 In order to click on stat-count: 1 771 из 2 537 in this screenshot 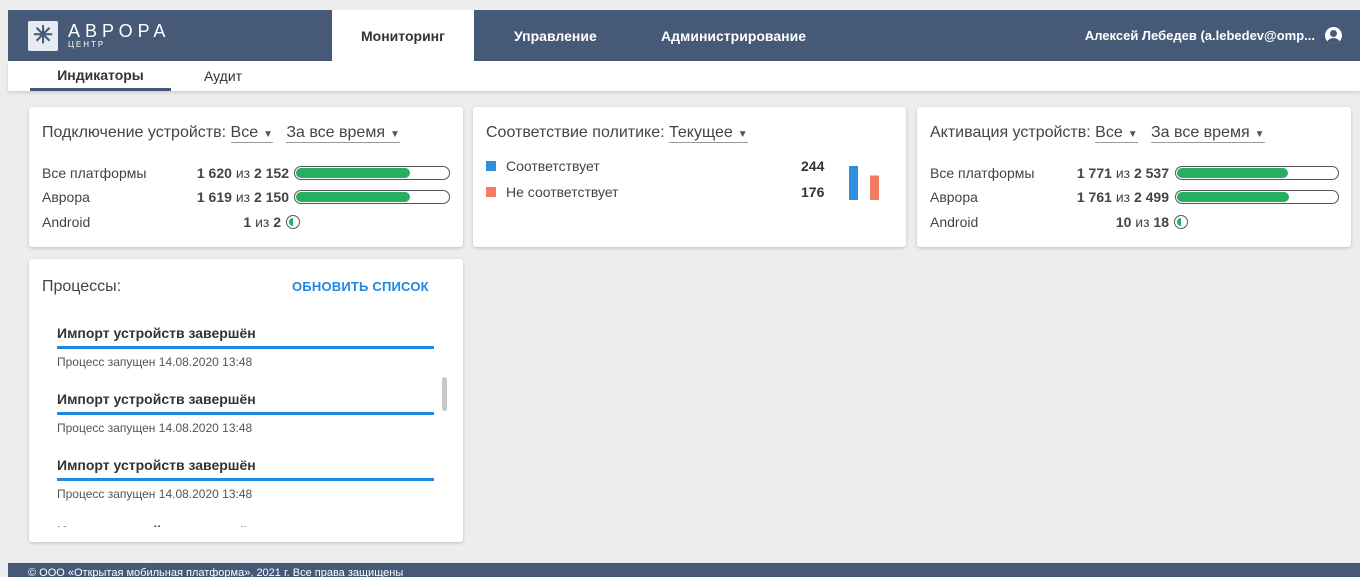, I will do `click(1122, 173)`.